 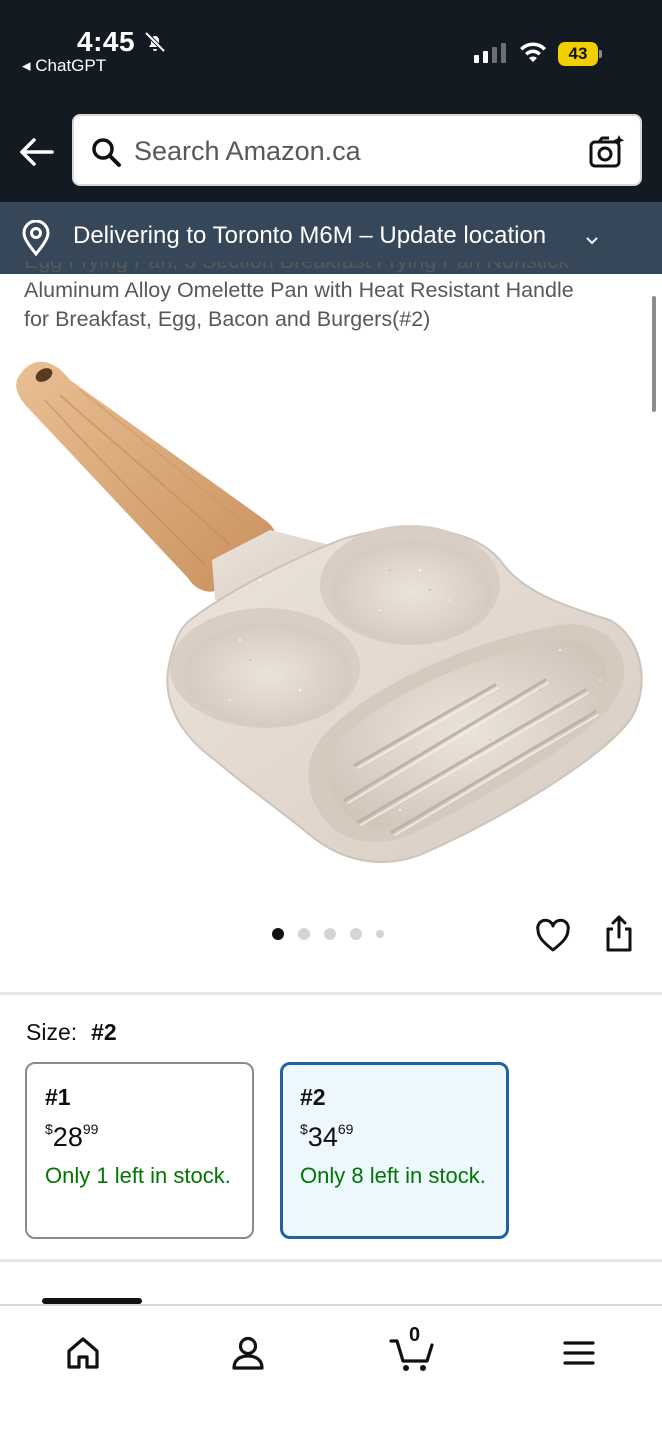 What do you see at coordinates (413, 1351) in the screenshot?
I see `tab-cart: 0` at bounding box center [413, 1351].